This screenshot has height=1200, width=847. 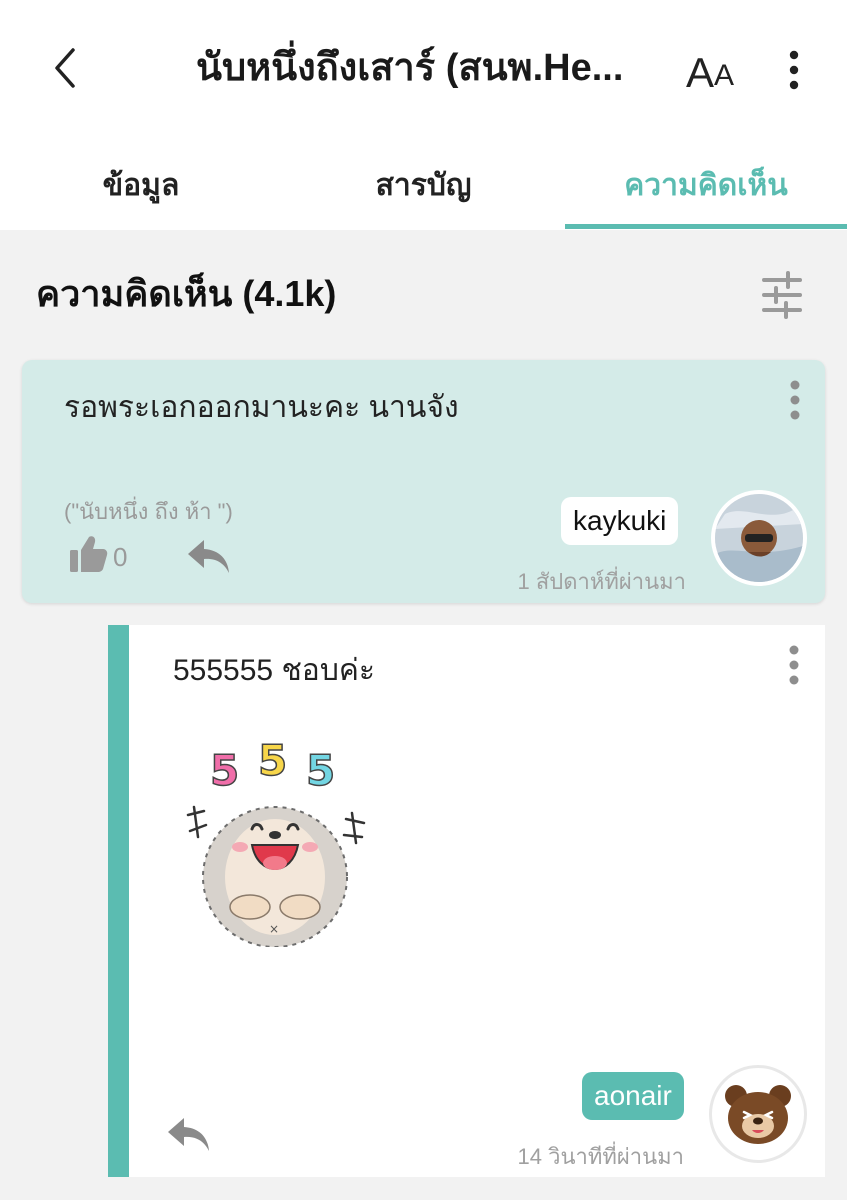 I want to click on bear-avatar-icon, so click(x=758, y=1114).